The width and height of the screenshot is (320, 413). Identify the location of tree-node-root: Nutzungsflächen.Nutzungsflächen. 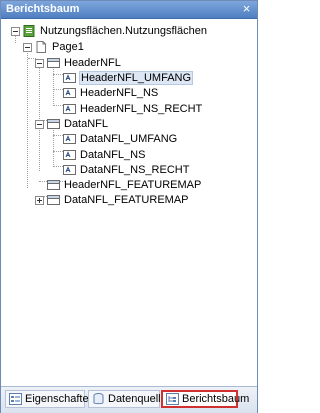
(109, 31).